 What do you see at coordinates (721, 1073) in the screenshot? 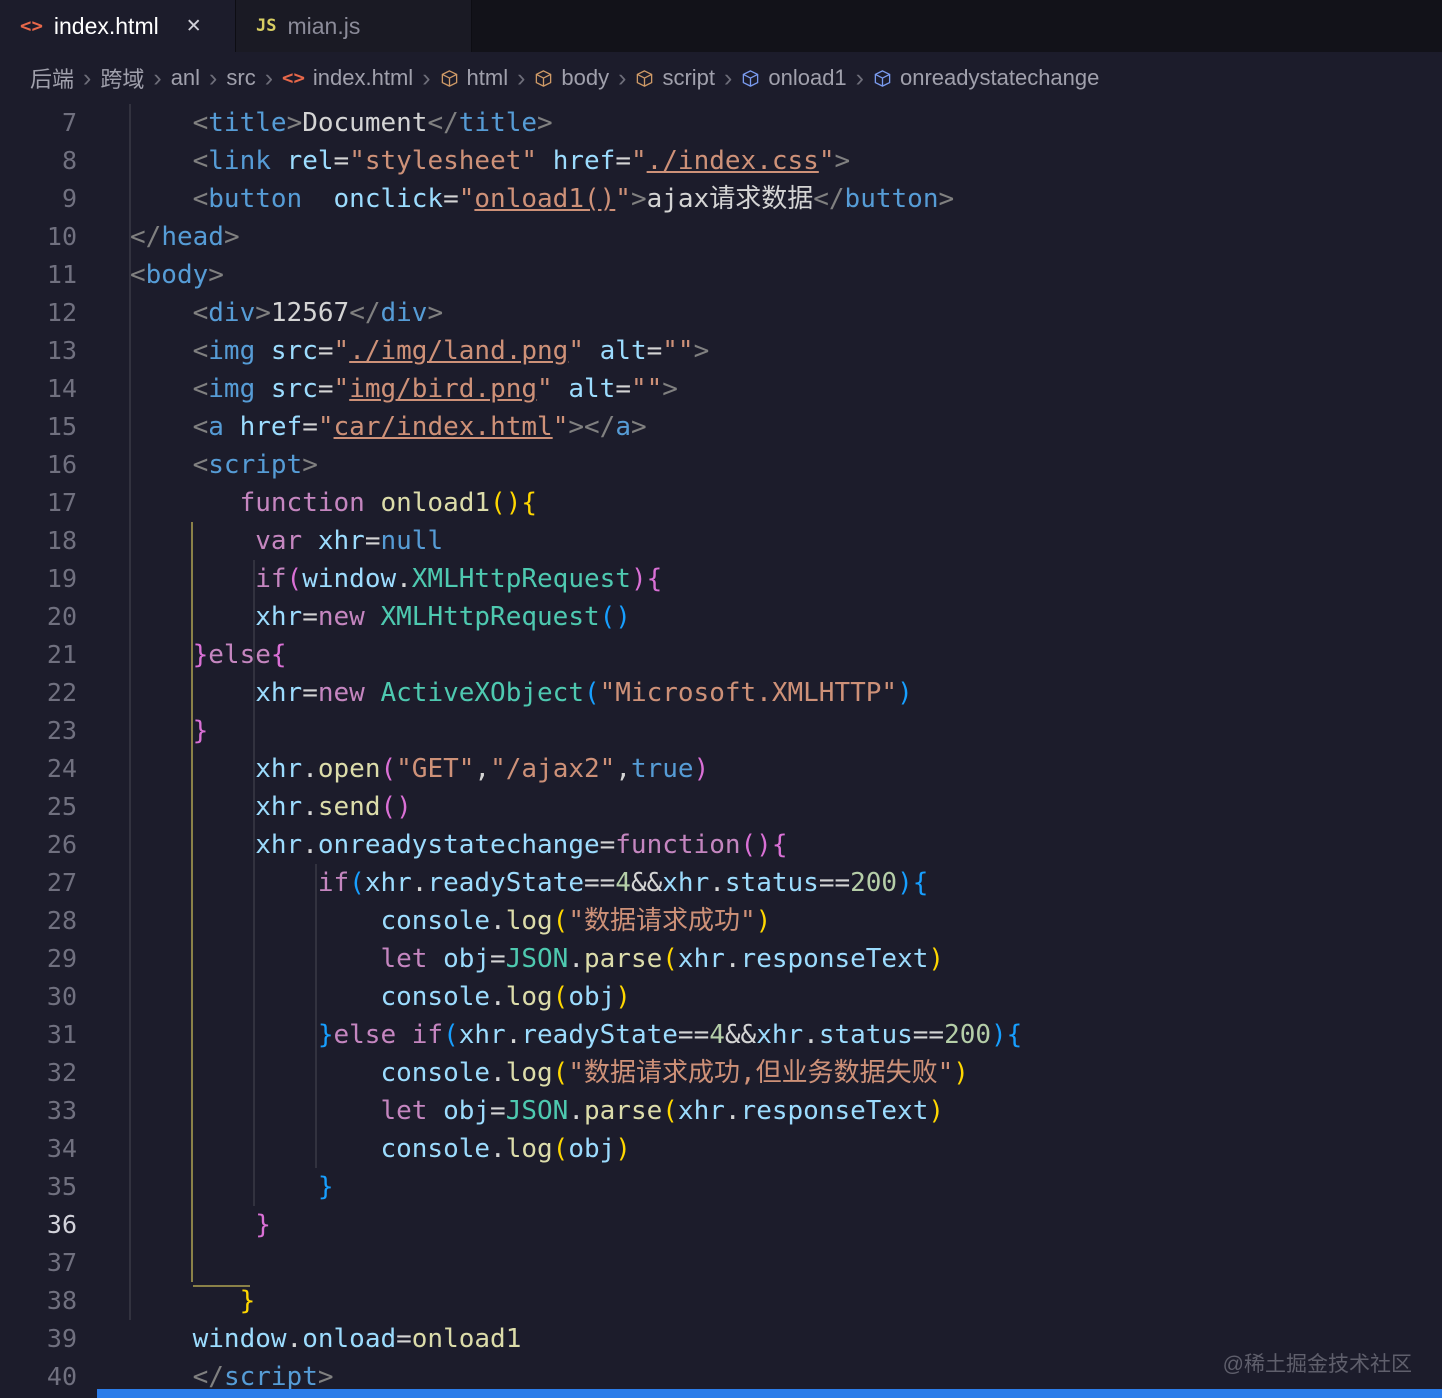
I see `code-line: 32 console.log("数据请求成功,但业务数据失败")` at bounding box center [721, 1073].